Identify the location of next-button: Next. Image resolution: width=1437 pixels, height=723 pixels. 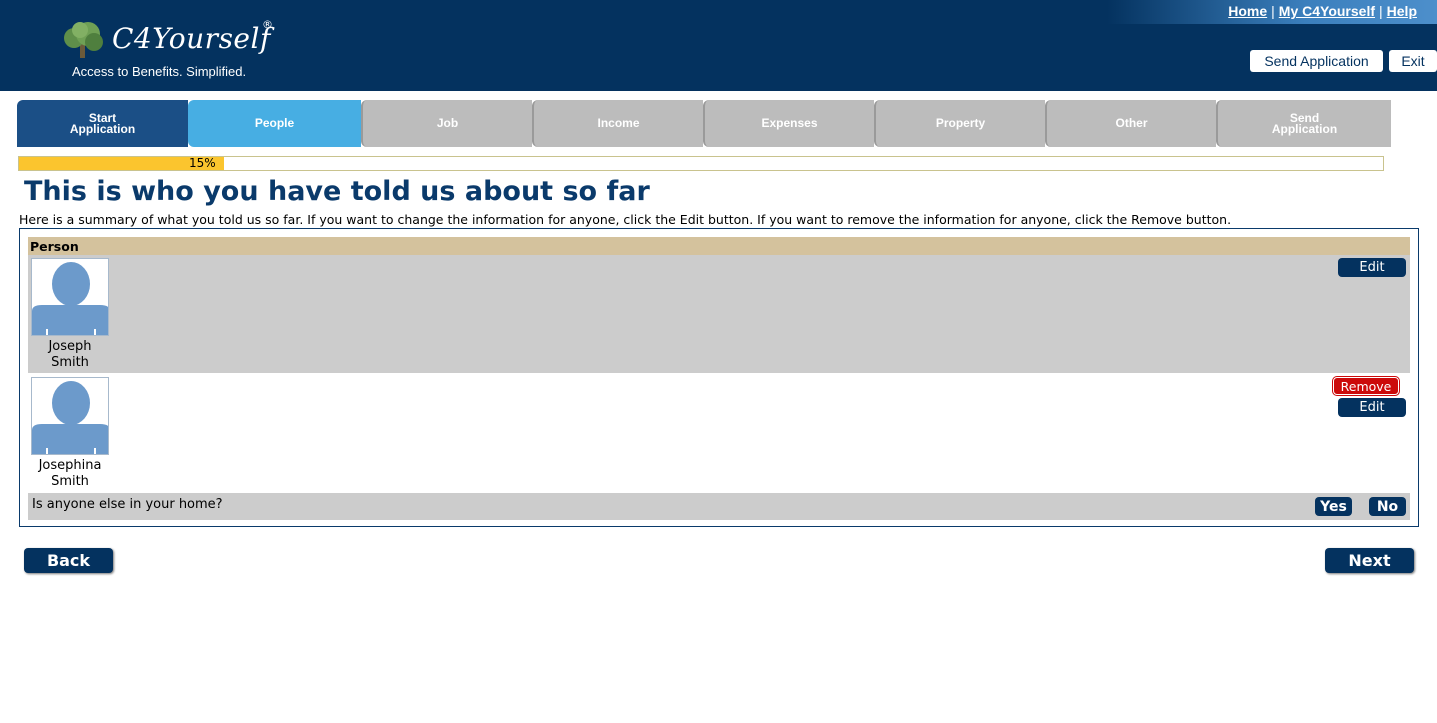
(1369, 560).